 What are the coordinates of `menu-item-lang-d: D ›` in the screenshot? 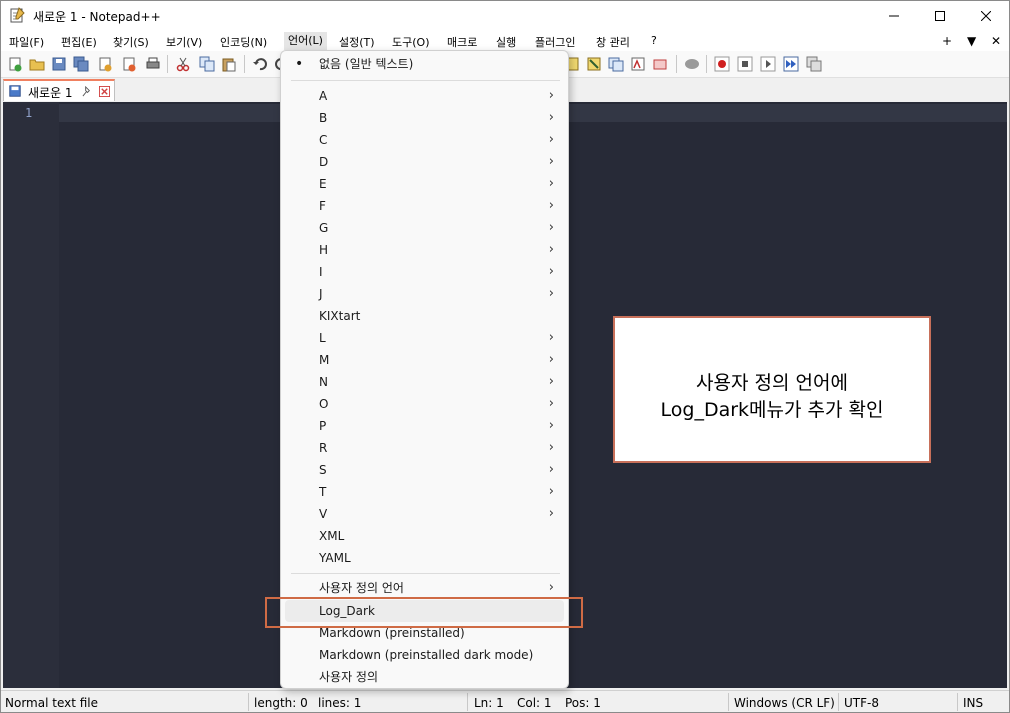 It's located at (424, 162).